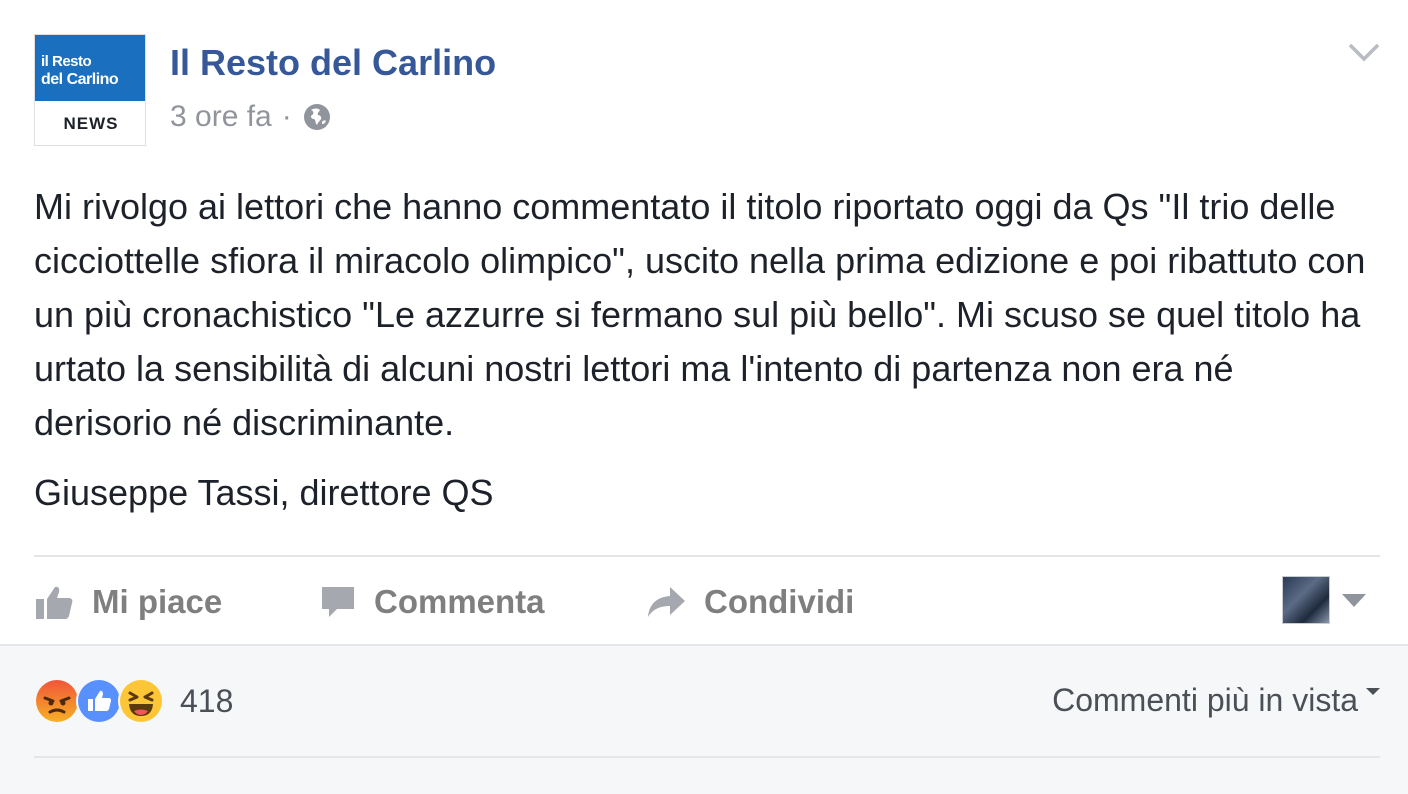  Describe the element at coordinates (99, 701) in the screenshot. I see `like-reaction-icon` at that location.